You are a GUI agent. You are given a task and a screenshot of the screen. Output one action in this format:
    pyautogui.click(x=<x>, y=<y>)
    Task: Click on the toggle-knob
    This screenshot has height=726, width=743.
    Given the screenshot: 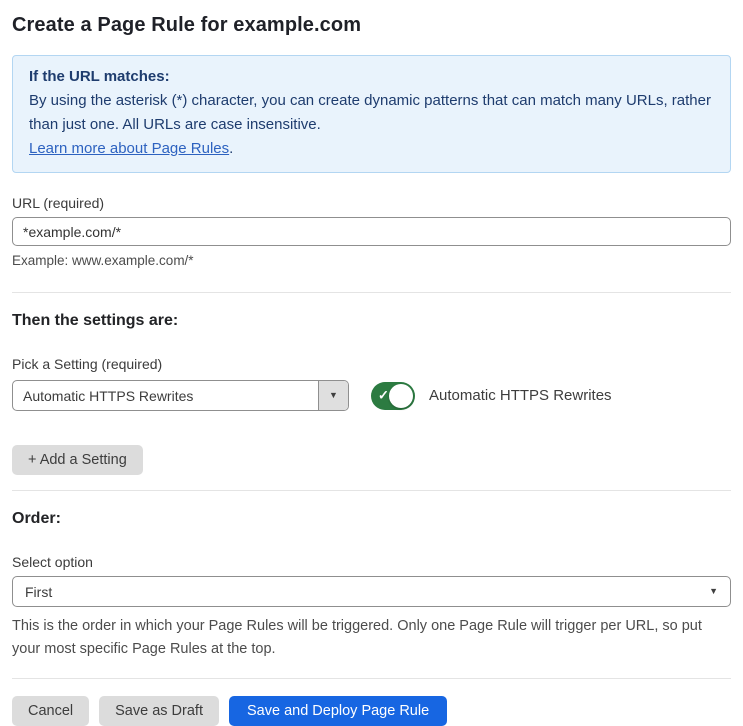 What is the action you would take?
    pyautogui.click(x=401, y=395)
    